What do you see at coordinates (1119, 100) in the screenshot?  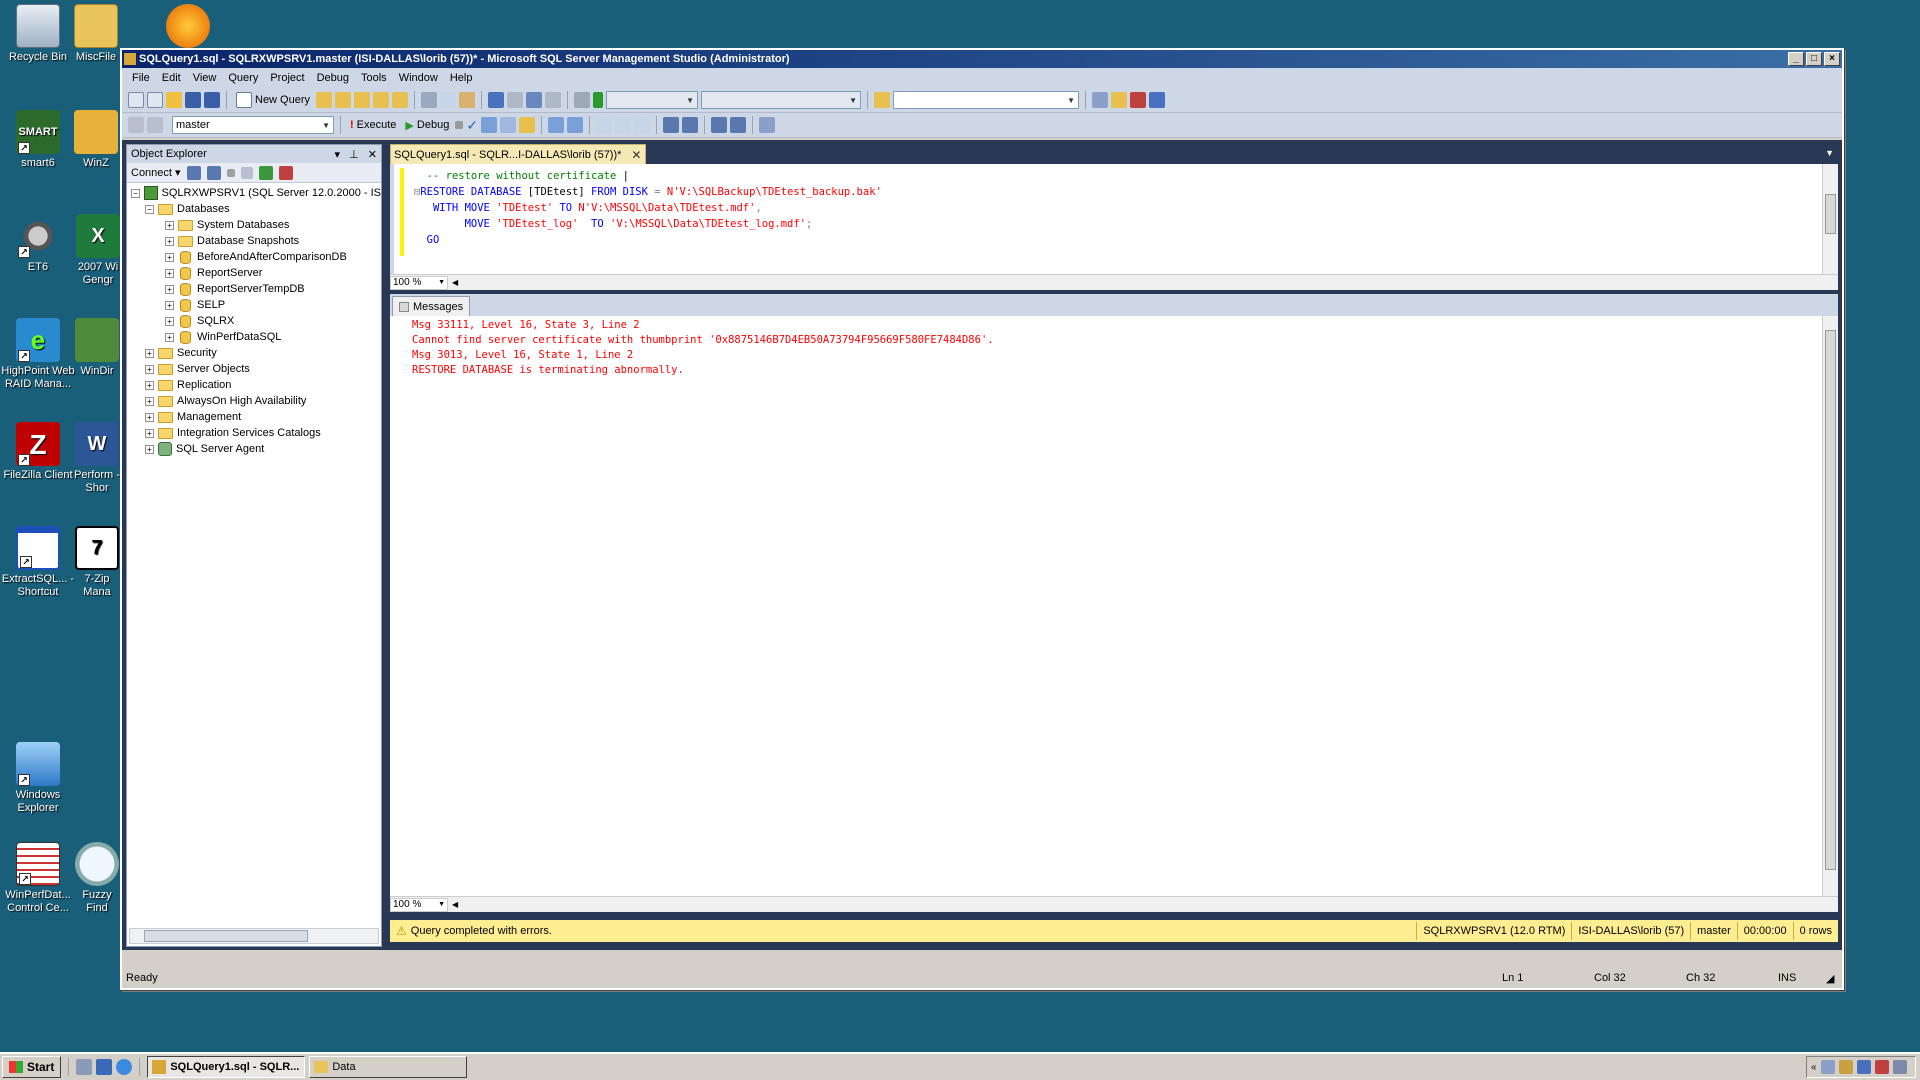 I see `object-explorer-icon` at bounding box center [1119, 100].